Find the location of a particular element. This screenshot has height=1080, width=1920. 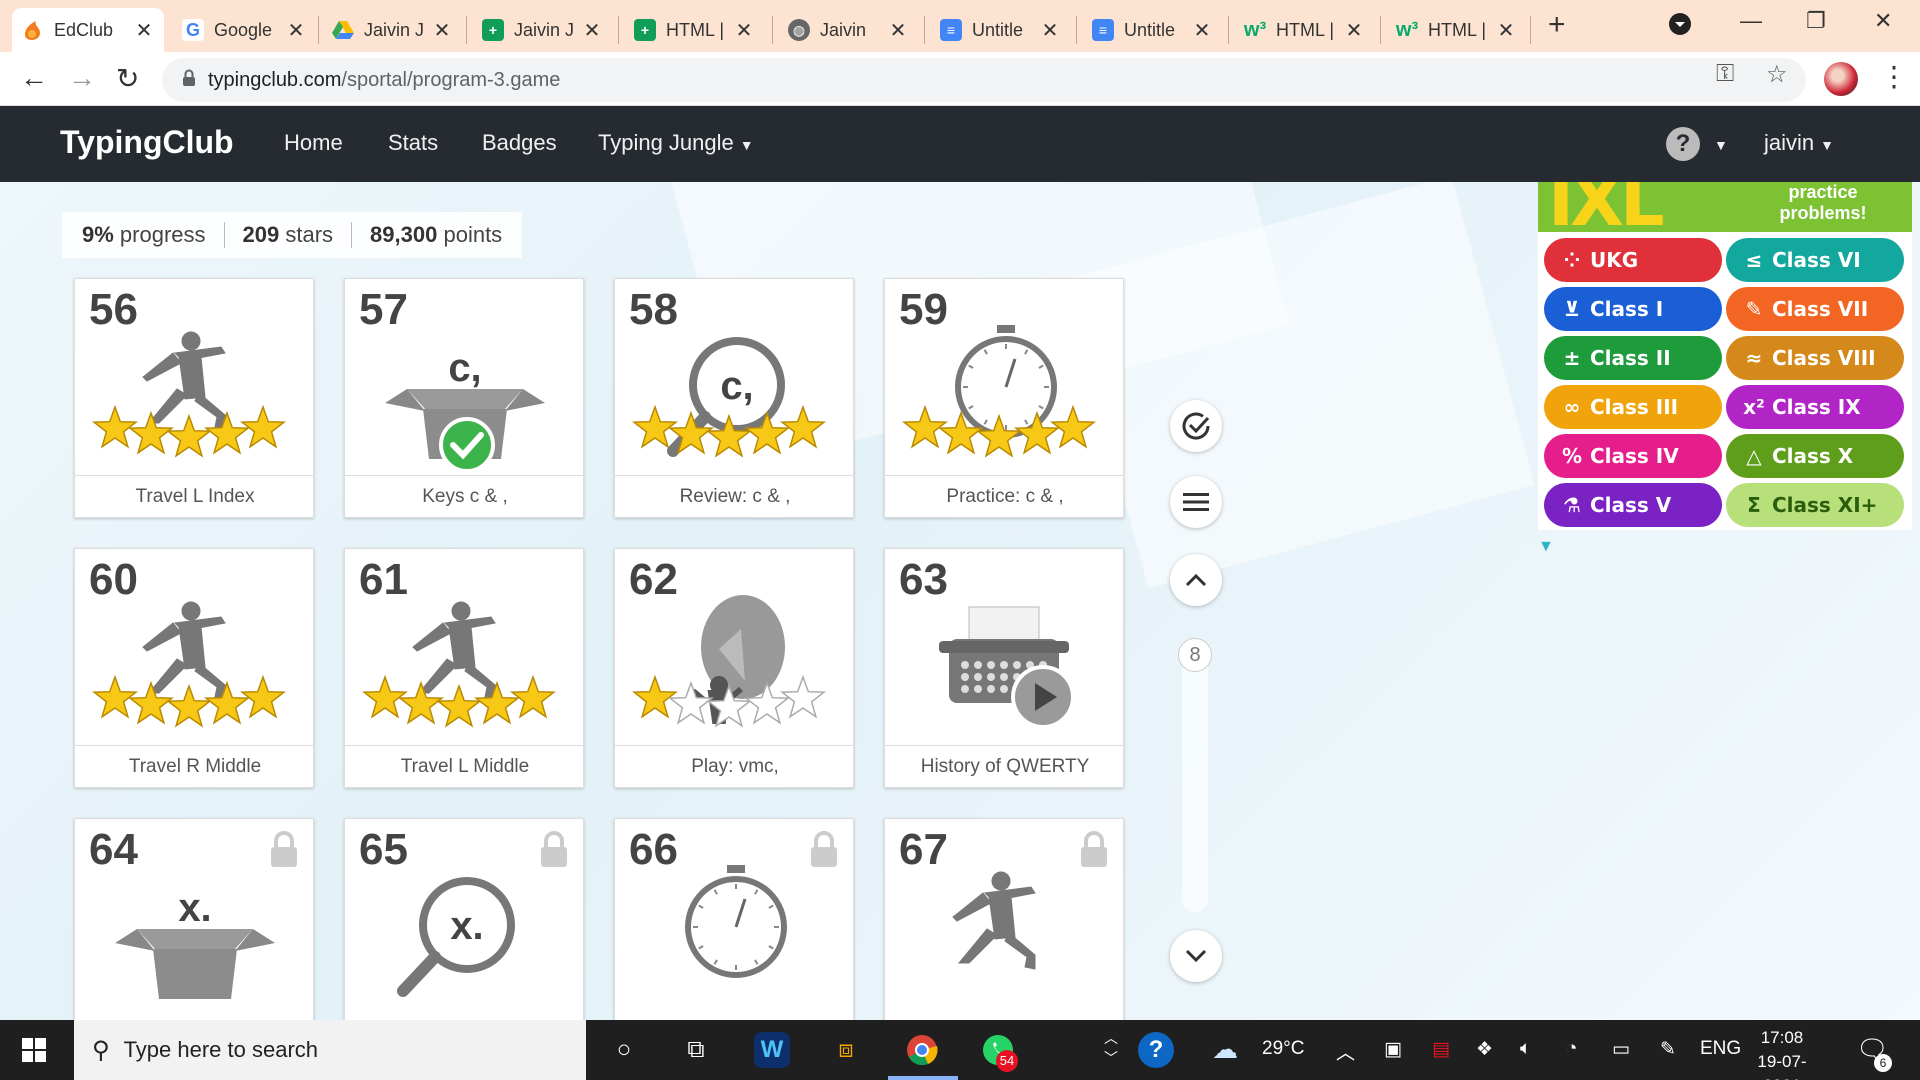

tab-google: G Google ✕ is located at coordinates (244, 30).